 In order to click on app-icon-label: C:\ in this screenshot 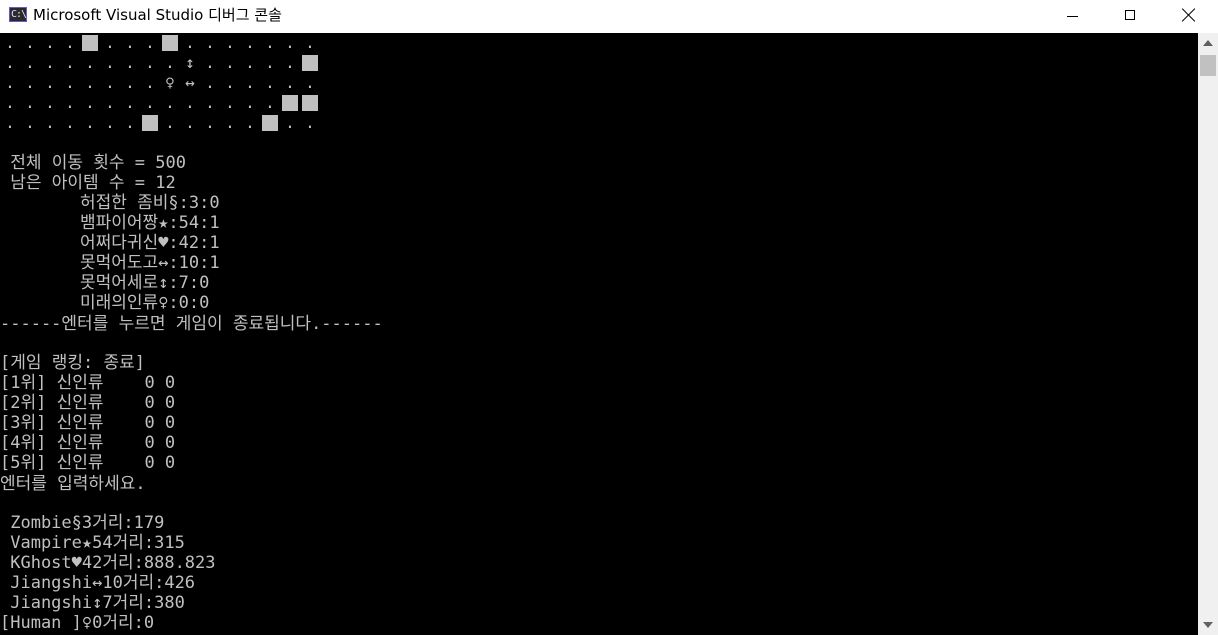, I will do `click(19, 14)`.